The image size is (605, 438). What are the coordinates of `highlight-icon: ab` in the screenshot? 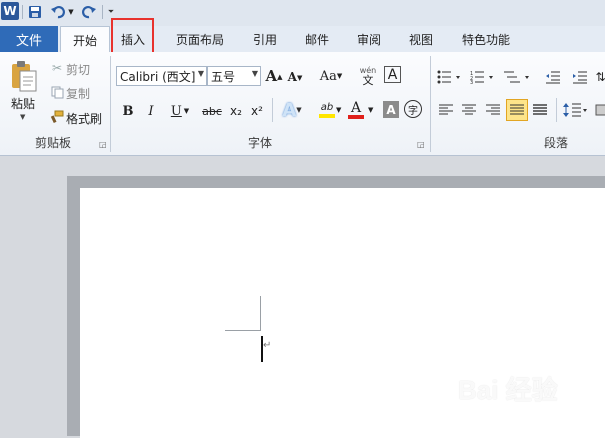 It's located at (327, 107).